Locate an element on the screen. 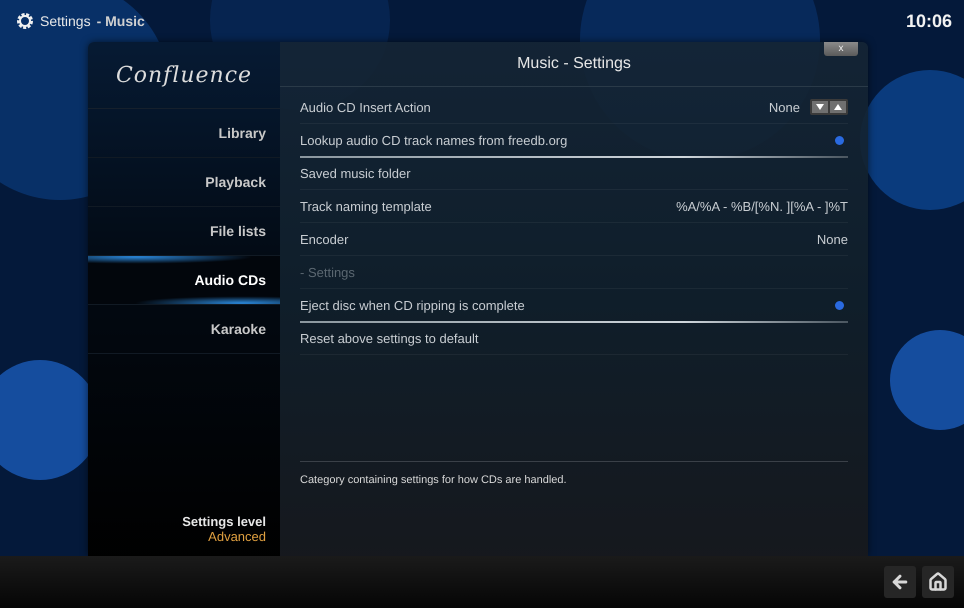  setting-label: Eject disc when CD ripping is complete is located at coordinates (412, 305).